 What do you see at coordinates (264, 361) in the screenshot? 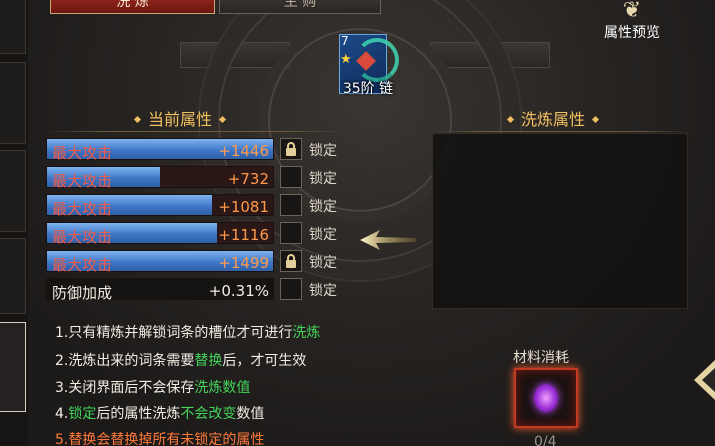
I see `tip-text: 后，才可生效` at bounding box center [264, 361].